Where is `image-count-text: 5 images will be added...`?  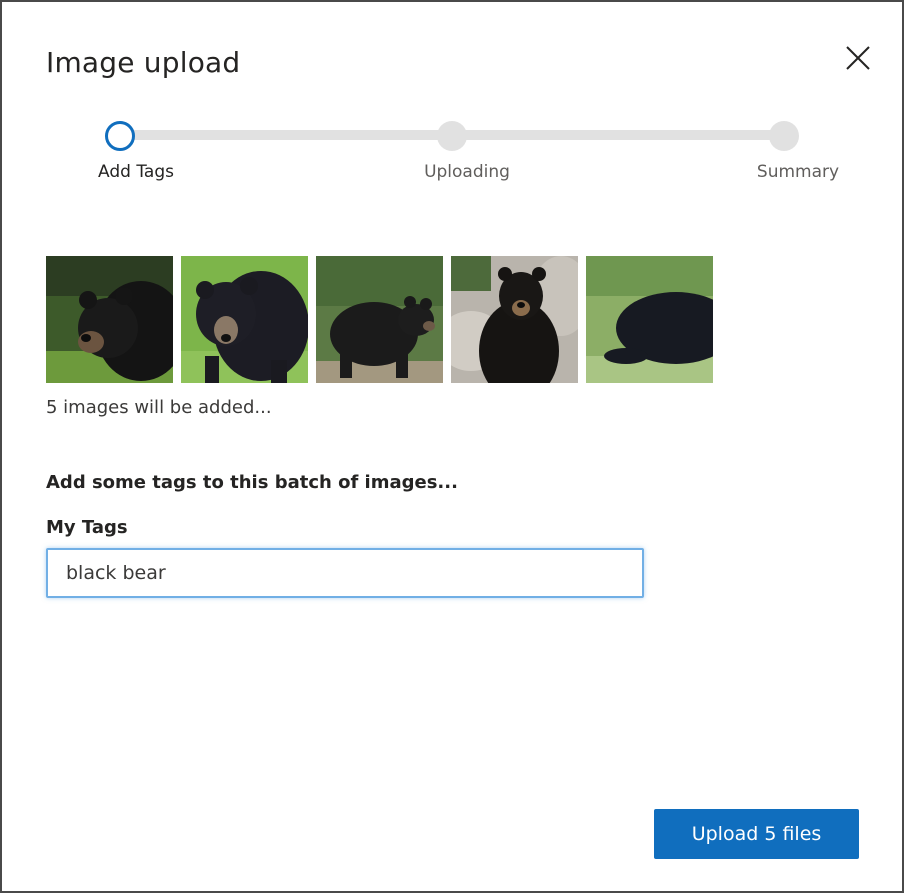 image-count-text: 5 images will be added... is located at coordinates (159, 407).